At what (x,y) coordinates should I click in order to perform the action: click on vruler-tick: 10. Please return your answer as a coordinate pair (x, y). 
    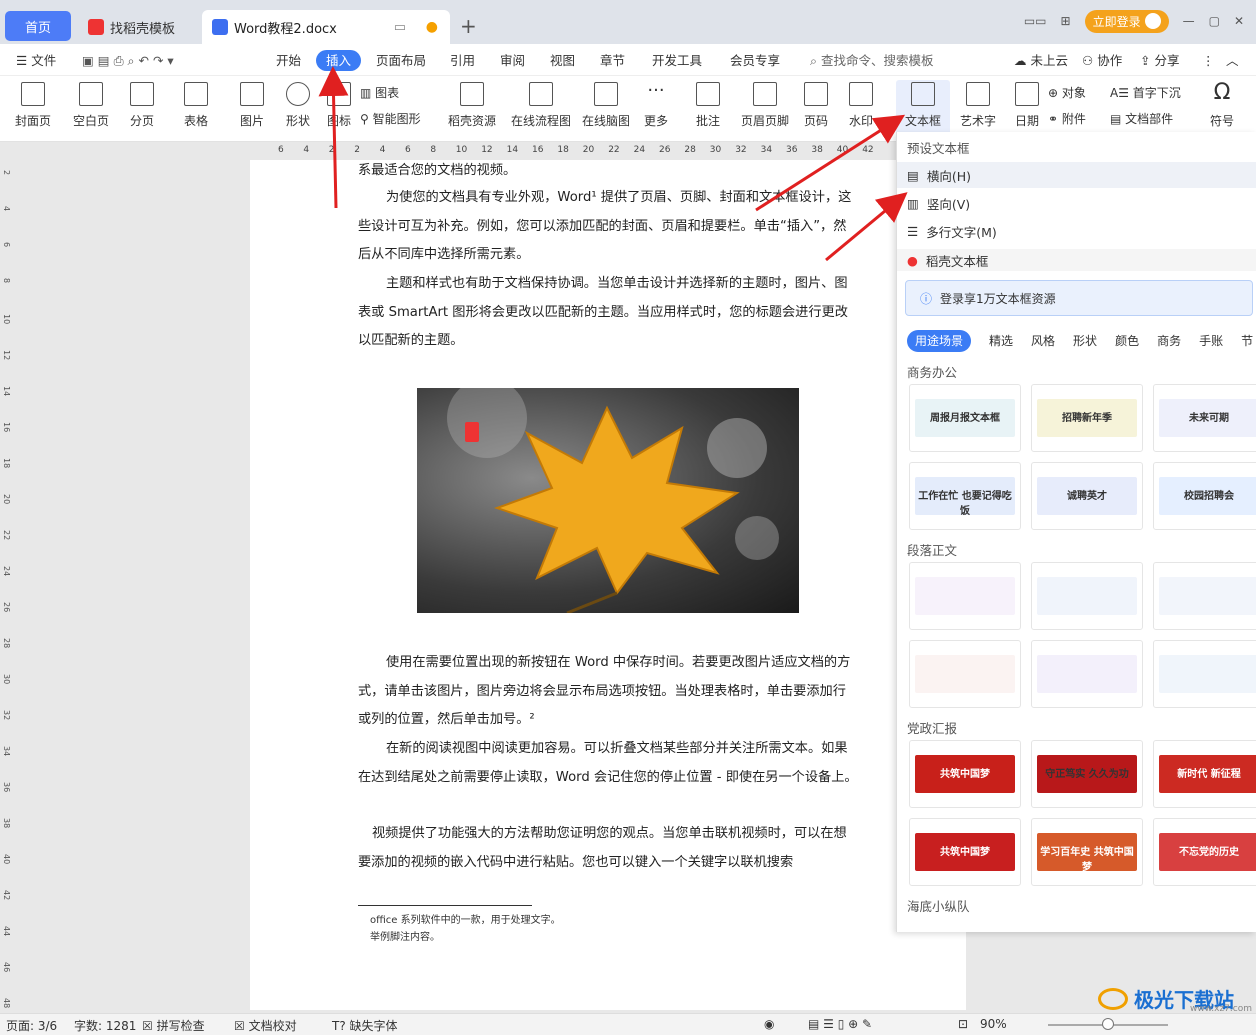
    Looking at the image, I should click on (6, 319).